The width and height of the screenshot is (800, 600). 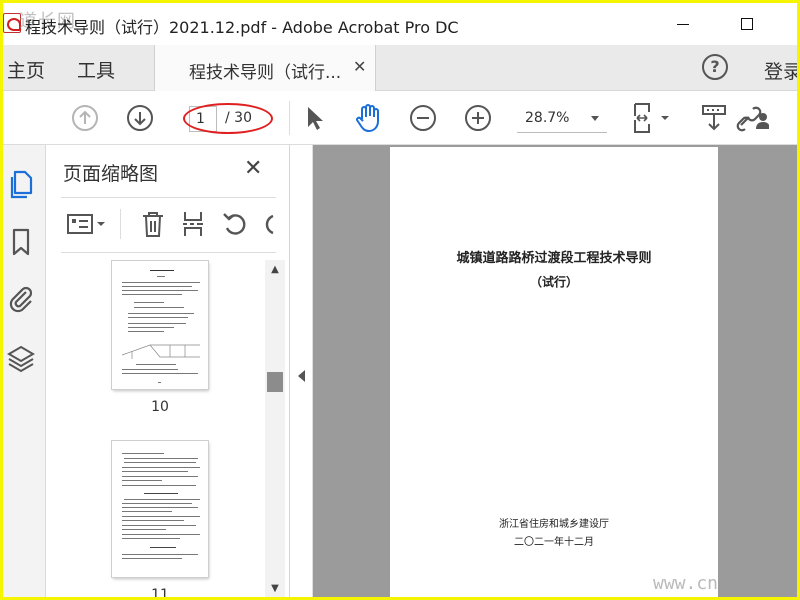 What do you see at coordinates (111, 174) in the screenshot?
I see `panel-title: 页面缩略图` at bounding box center [111, 174].